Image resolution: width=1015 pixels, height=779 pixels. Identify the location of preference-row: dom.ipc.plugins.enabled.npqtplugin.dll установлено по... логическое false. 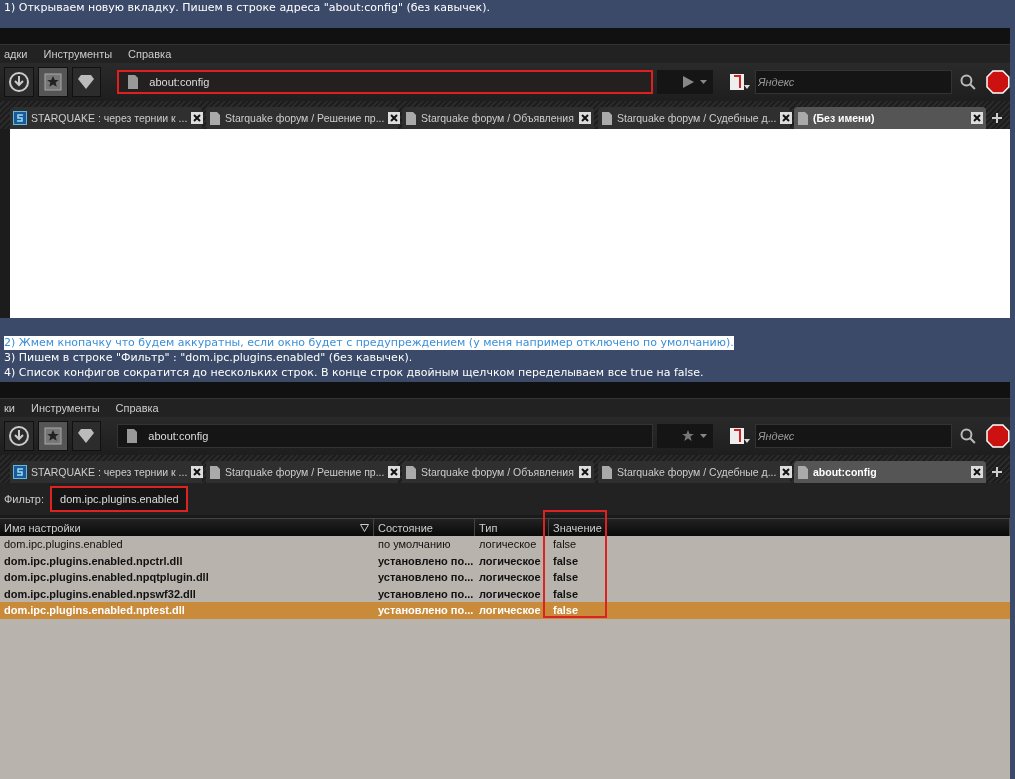
(505, 577).